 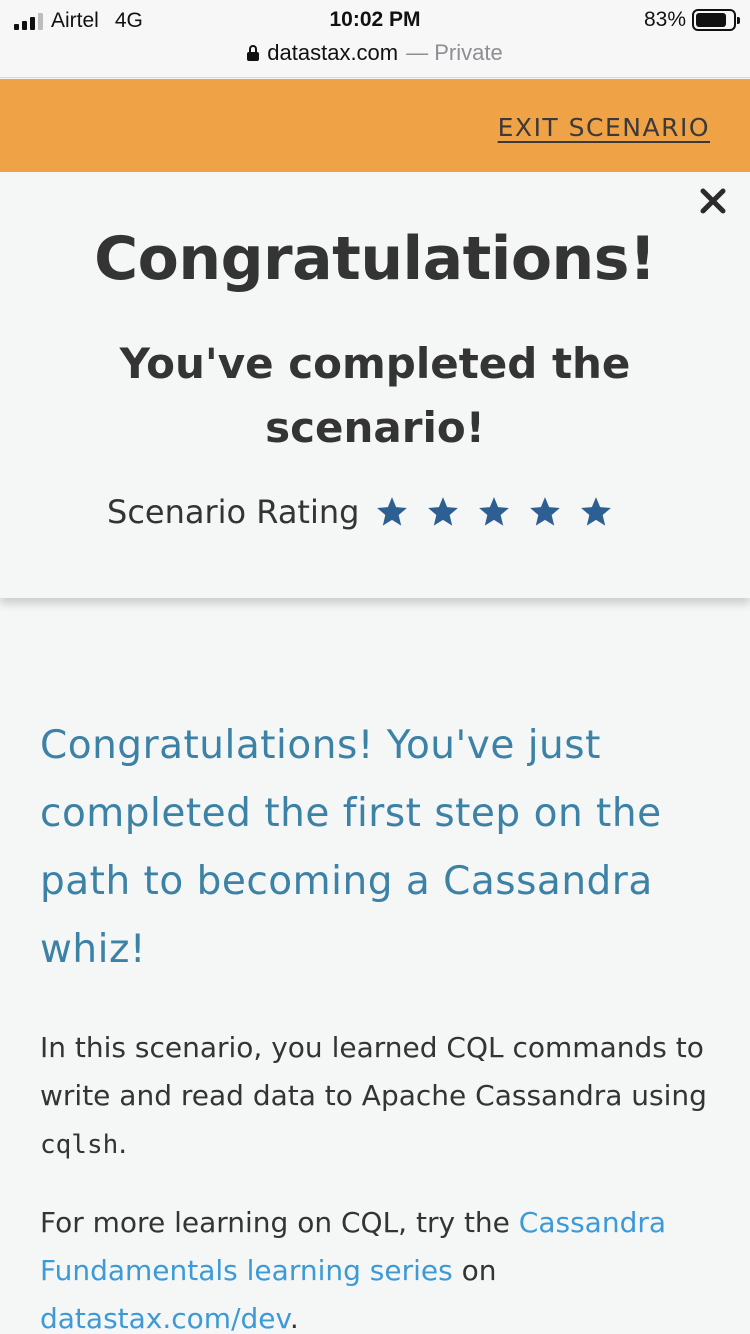 What do you see at coordinates (79, 1145) in the screenshot?
I see `cqlsh-code: cqlsh` at bounding box center [79, 1145].